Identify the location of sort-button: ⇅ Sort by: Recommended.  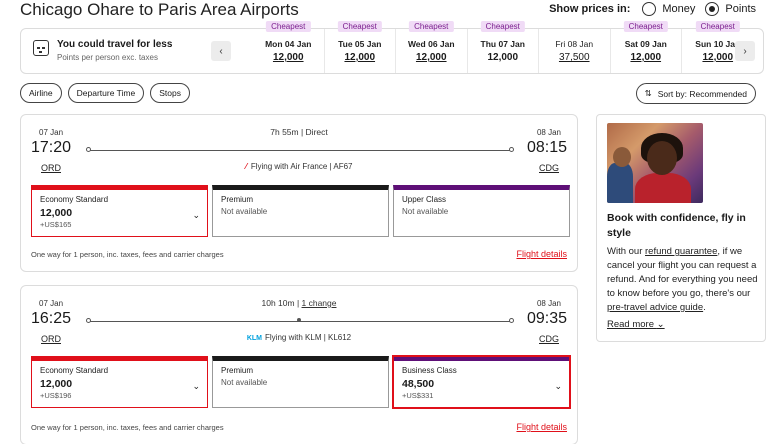
(695, 93).